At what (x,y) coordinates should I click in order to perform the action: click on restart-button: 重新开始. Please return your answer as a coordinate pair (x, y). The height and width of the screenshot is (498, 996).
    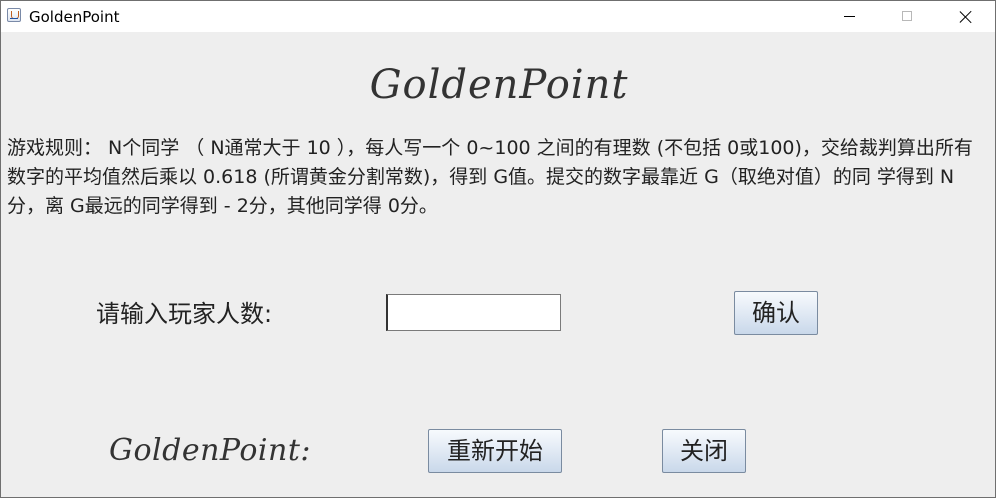
    Looking at the image, I should click on (495, 451).